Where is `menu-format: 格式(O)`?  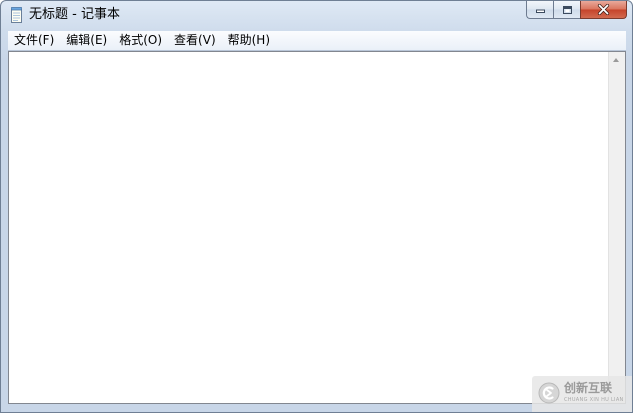
menu-format: 格式(O) is located at coordinates (140, 40).